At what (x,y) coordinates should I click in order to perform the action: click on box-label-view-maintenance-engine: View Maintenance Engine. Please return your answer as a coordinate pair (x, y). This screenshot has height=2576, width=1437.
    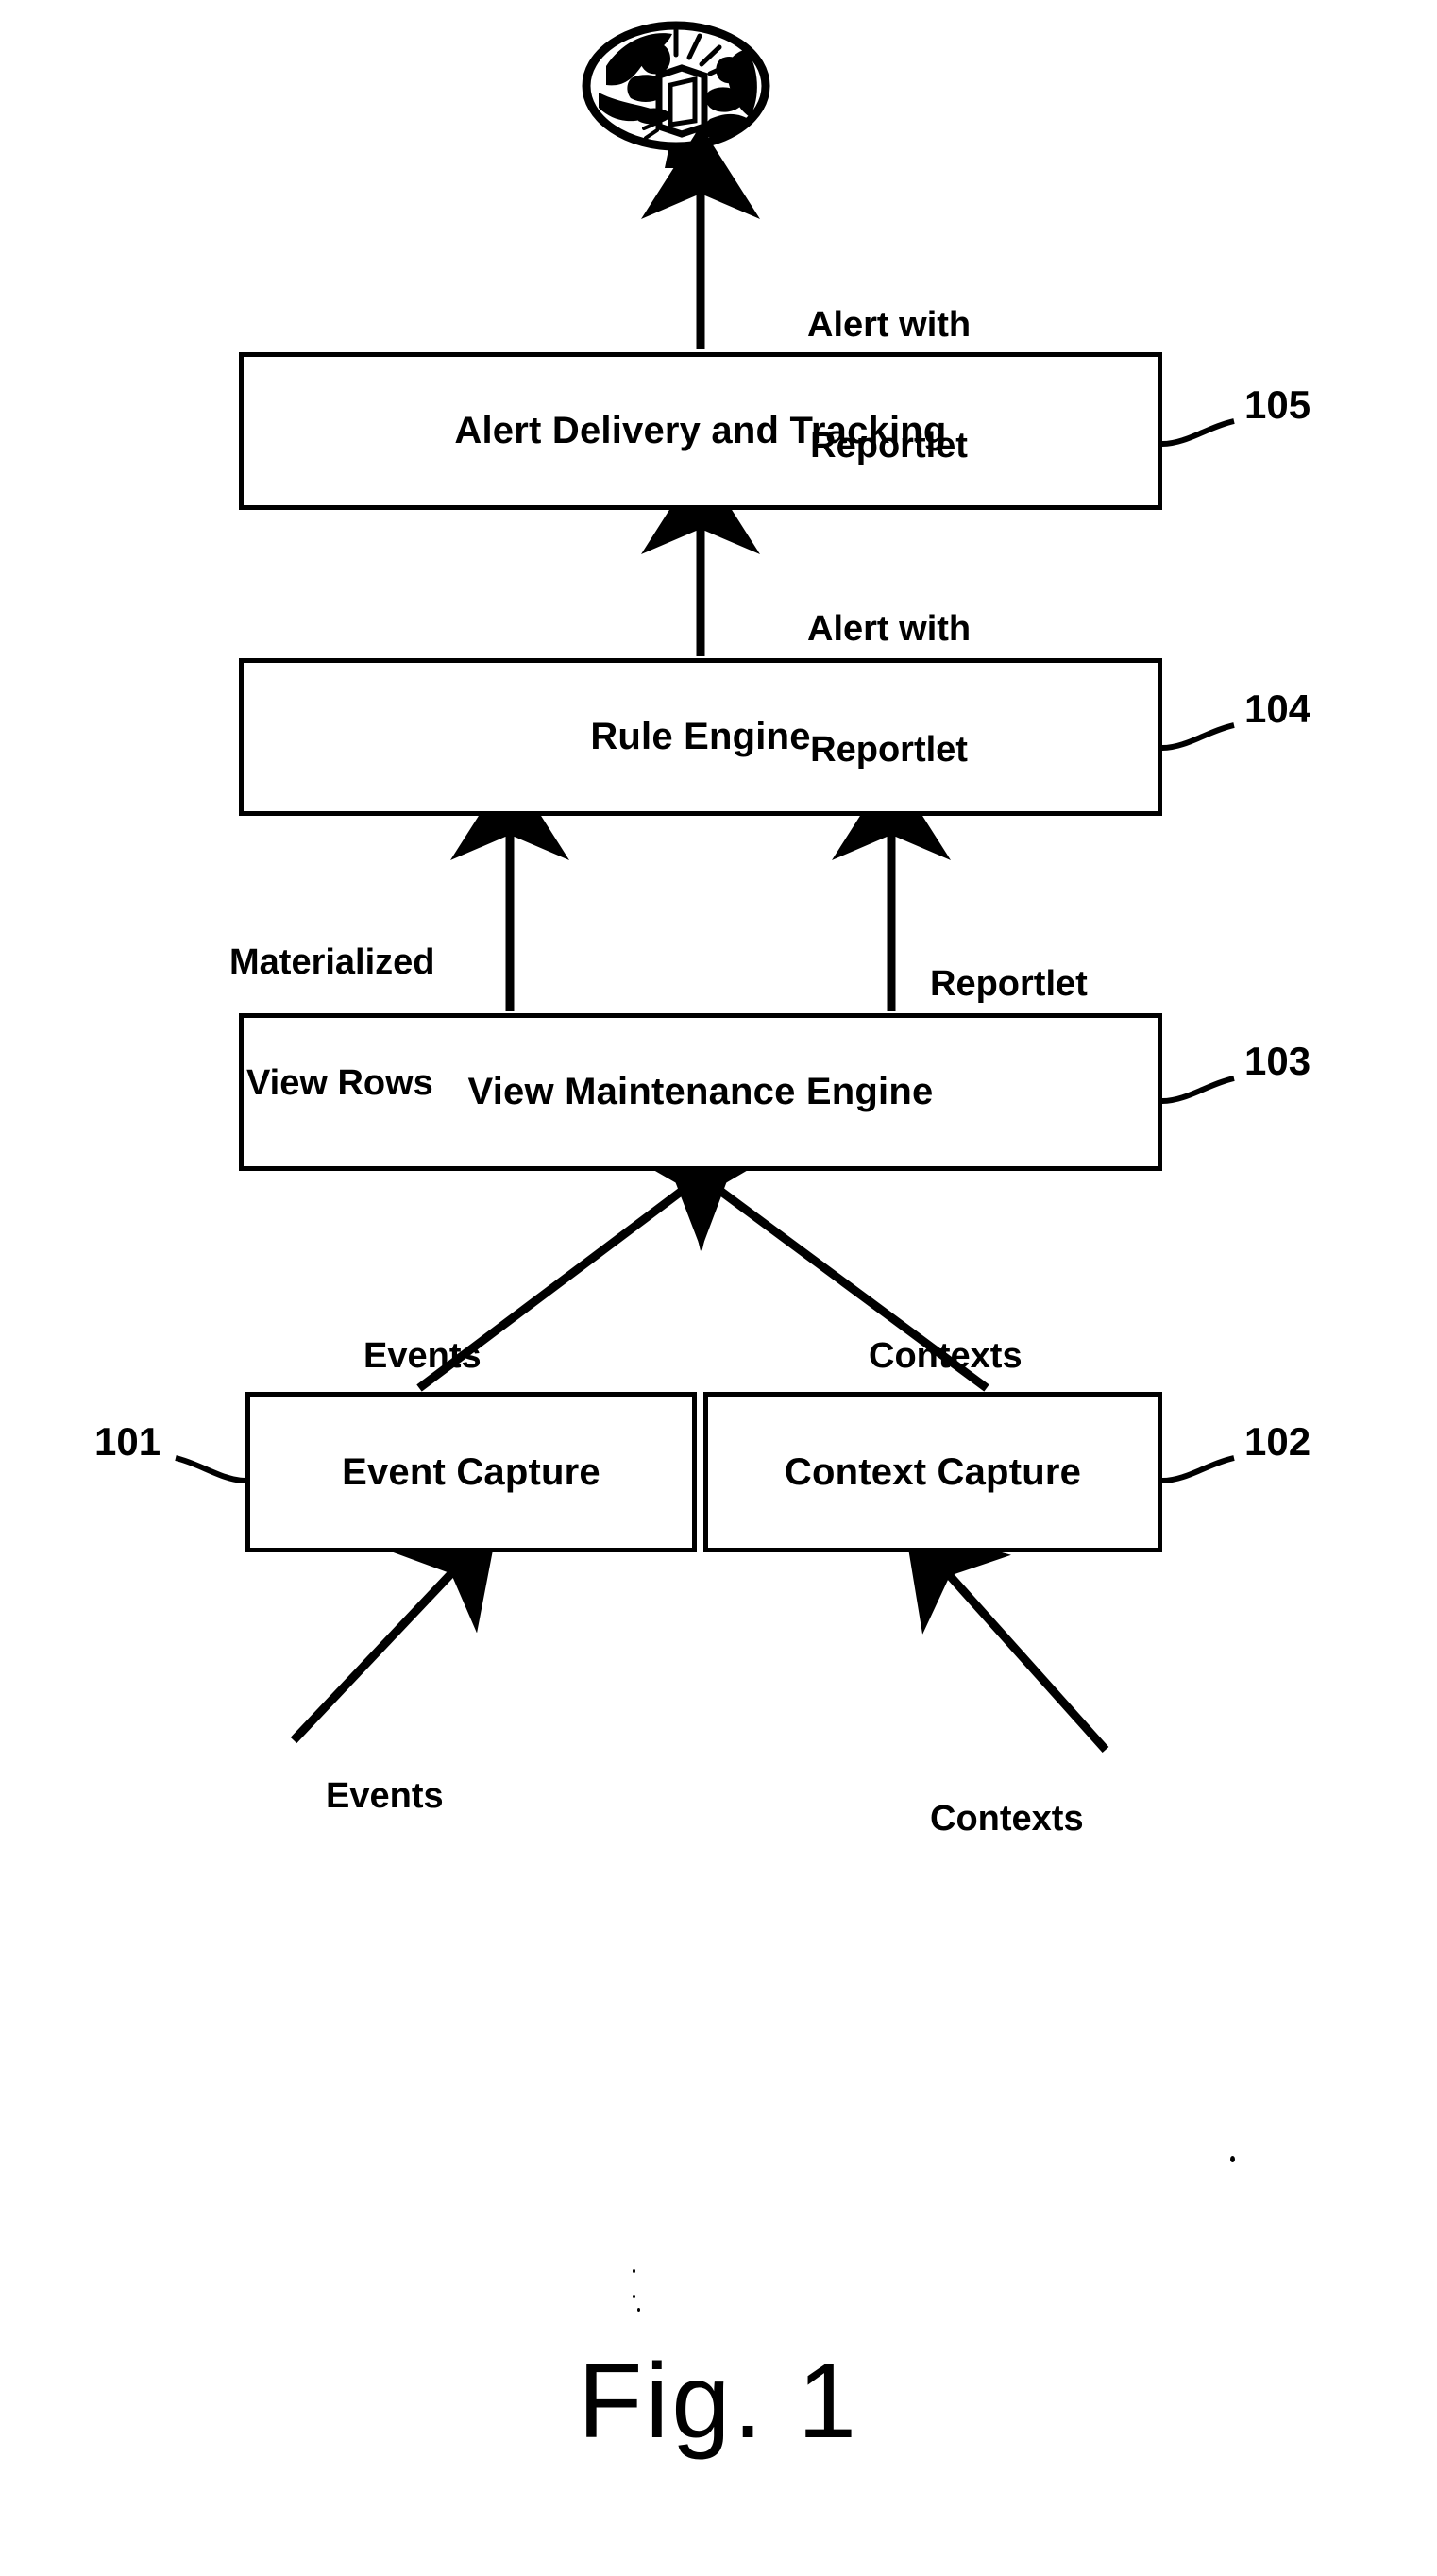
    Looking at the image, I should click on (700, 1091).